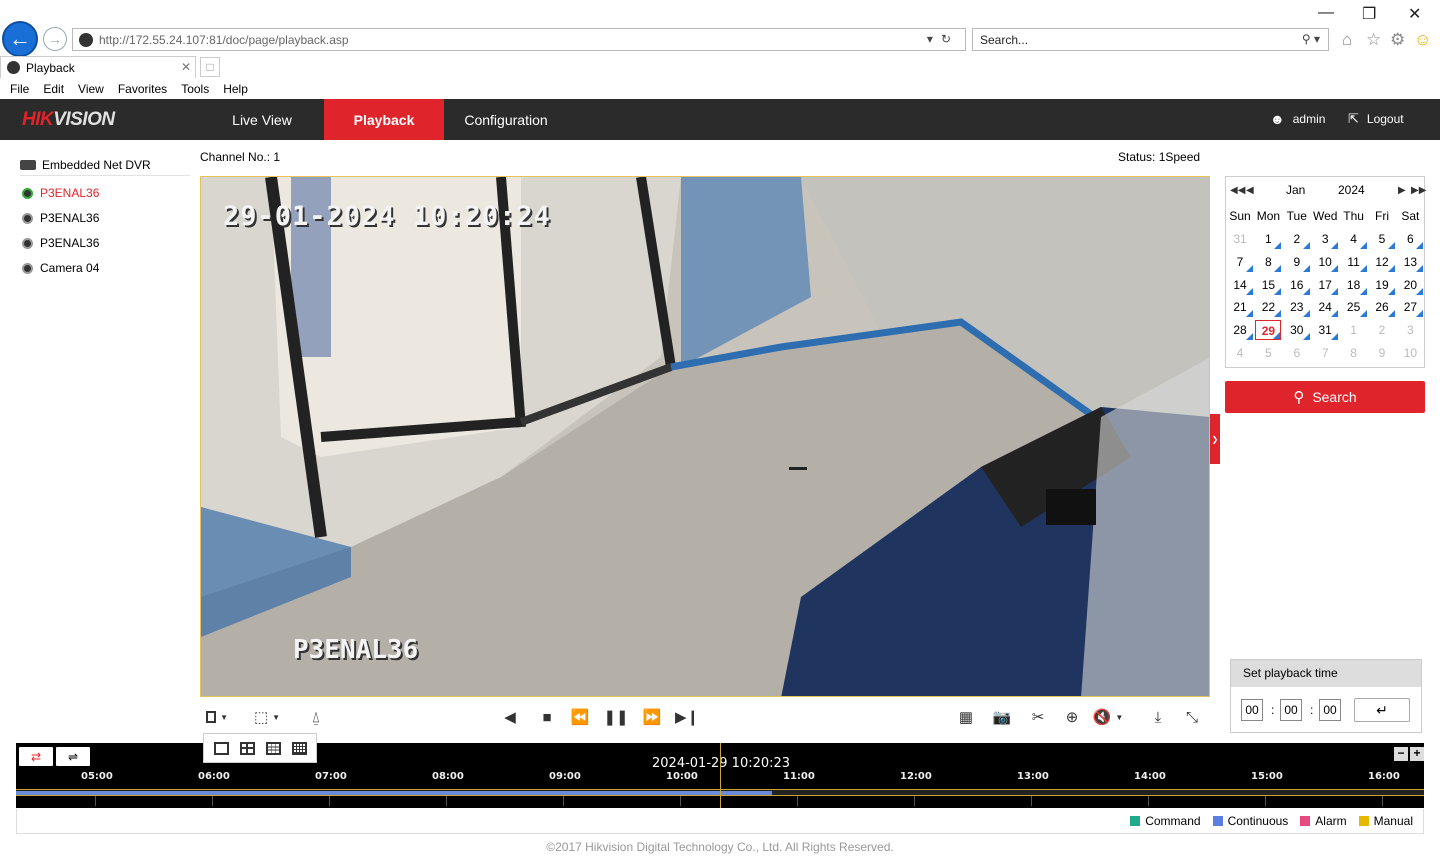  What do you see at coordinates (1297, 285) in the screenshot?
I see `calendar-day: 16` at bounding box center [1297, 285].